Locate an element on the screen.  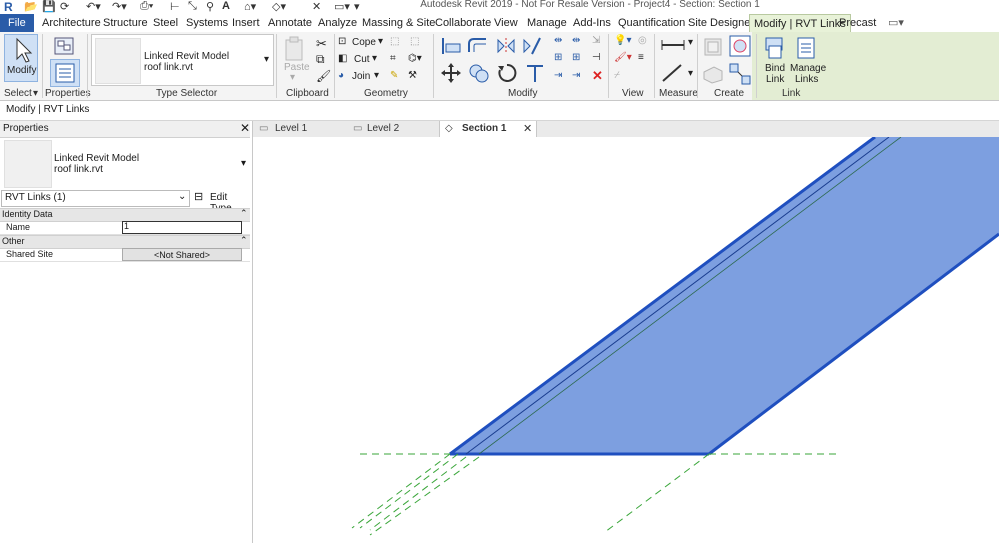
tab-level-1: ▭ Level 1 is located at coordinates (301, 129).